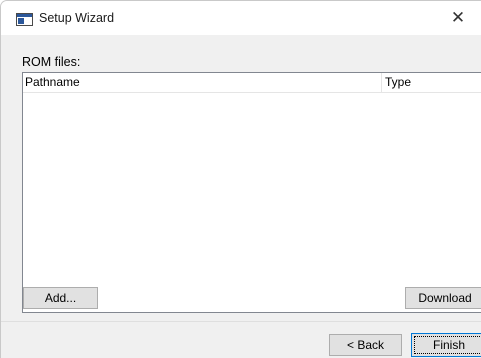 The height and width of the screenshot is (358, 481). What do you see at coordinates (24, 19) in the screenshot?
I see `window-app-icon` at bounding box center [24, 19].